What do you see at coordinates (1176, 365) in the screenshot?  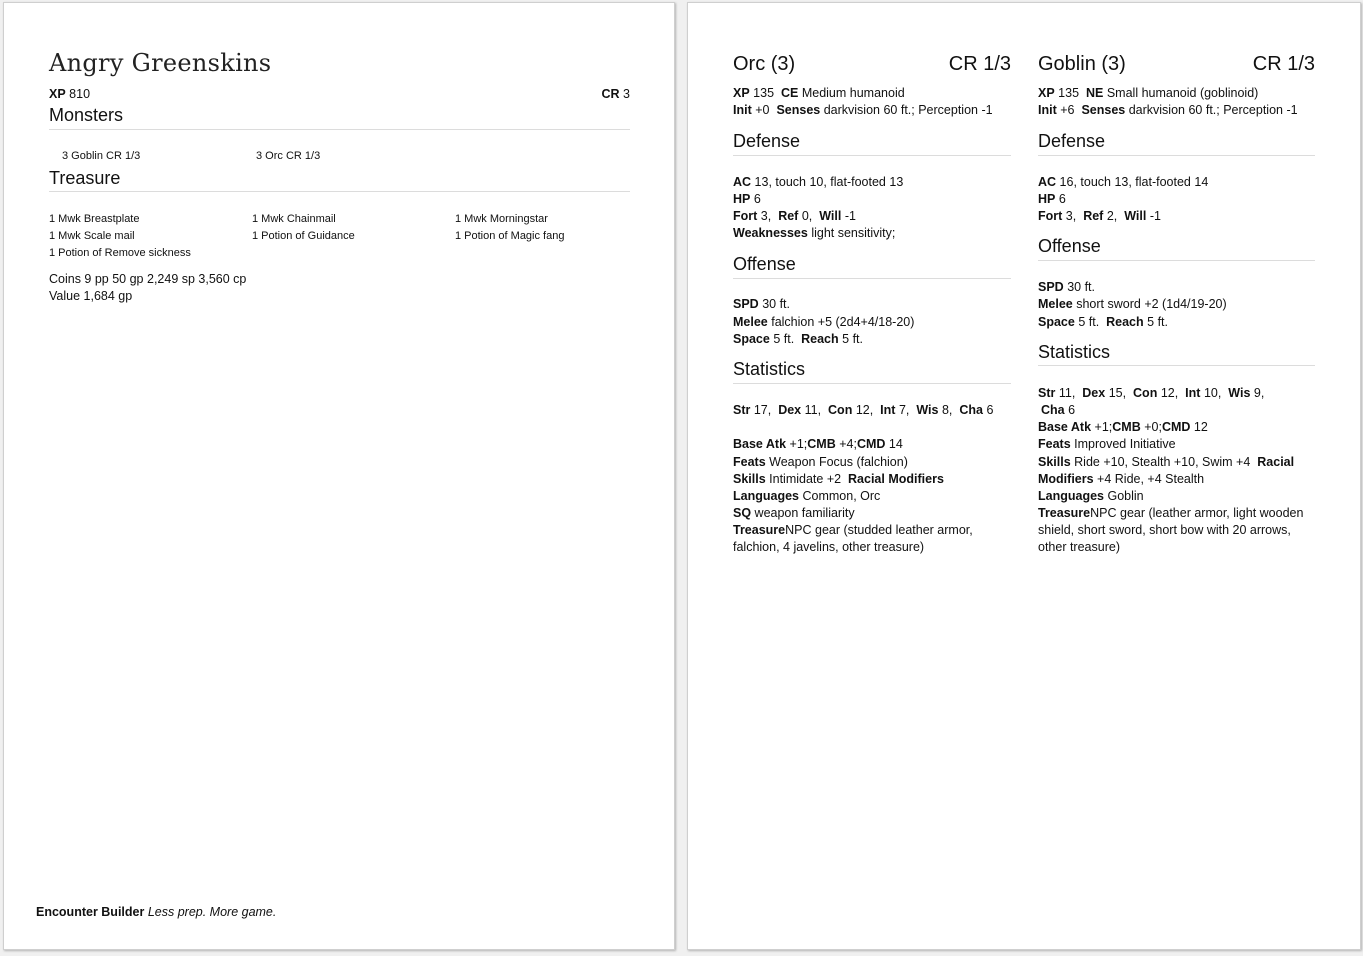 I see `goblin-statistics-rule` at bounding box center [1176, 365].